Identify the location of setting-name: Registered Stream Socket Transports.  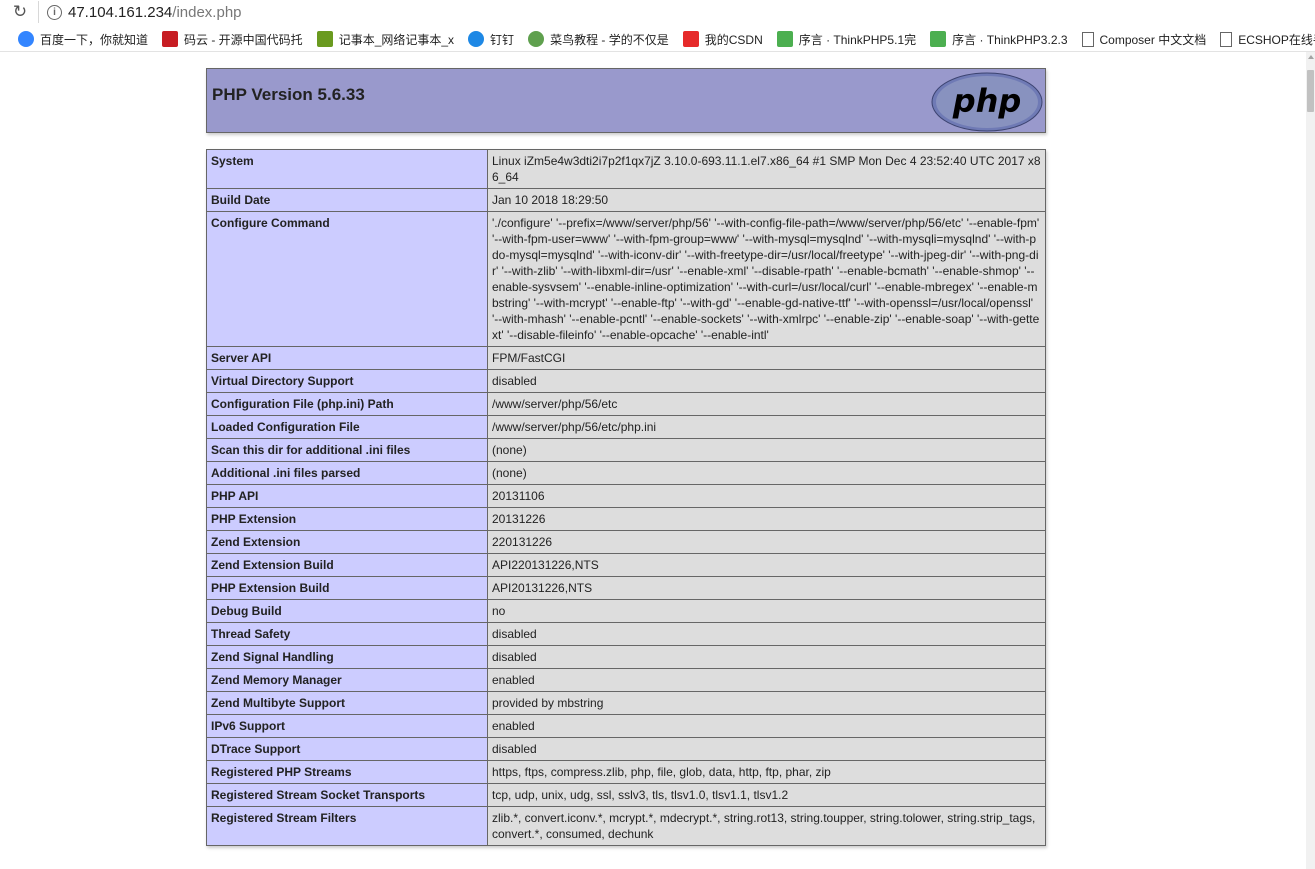
(347, 795).